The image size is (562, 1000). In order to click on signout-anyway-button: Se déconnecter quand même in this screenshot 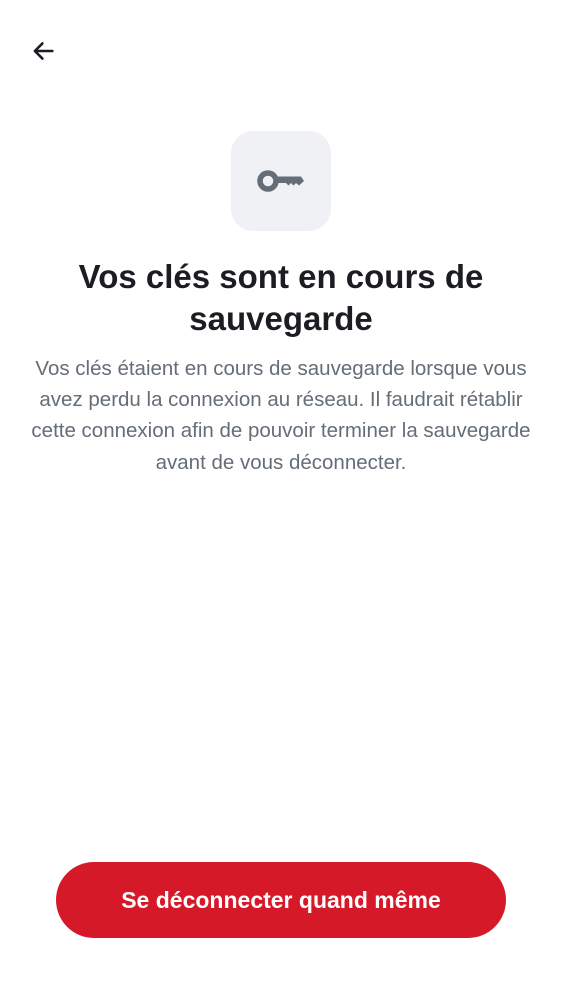, I will do `click(281, 900)`.